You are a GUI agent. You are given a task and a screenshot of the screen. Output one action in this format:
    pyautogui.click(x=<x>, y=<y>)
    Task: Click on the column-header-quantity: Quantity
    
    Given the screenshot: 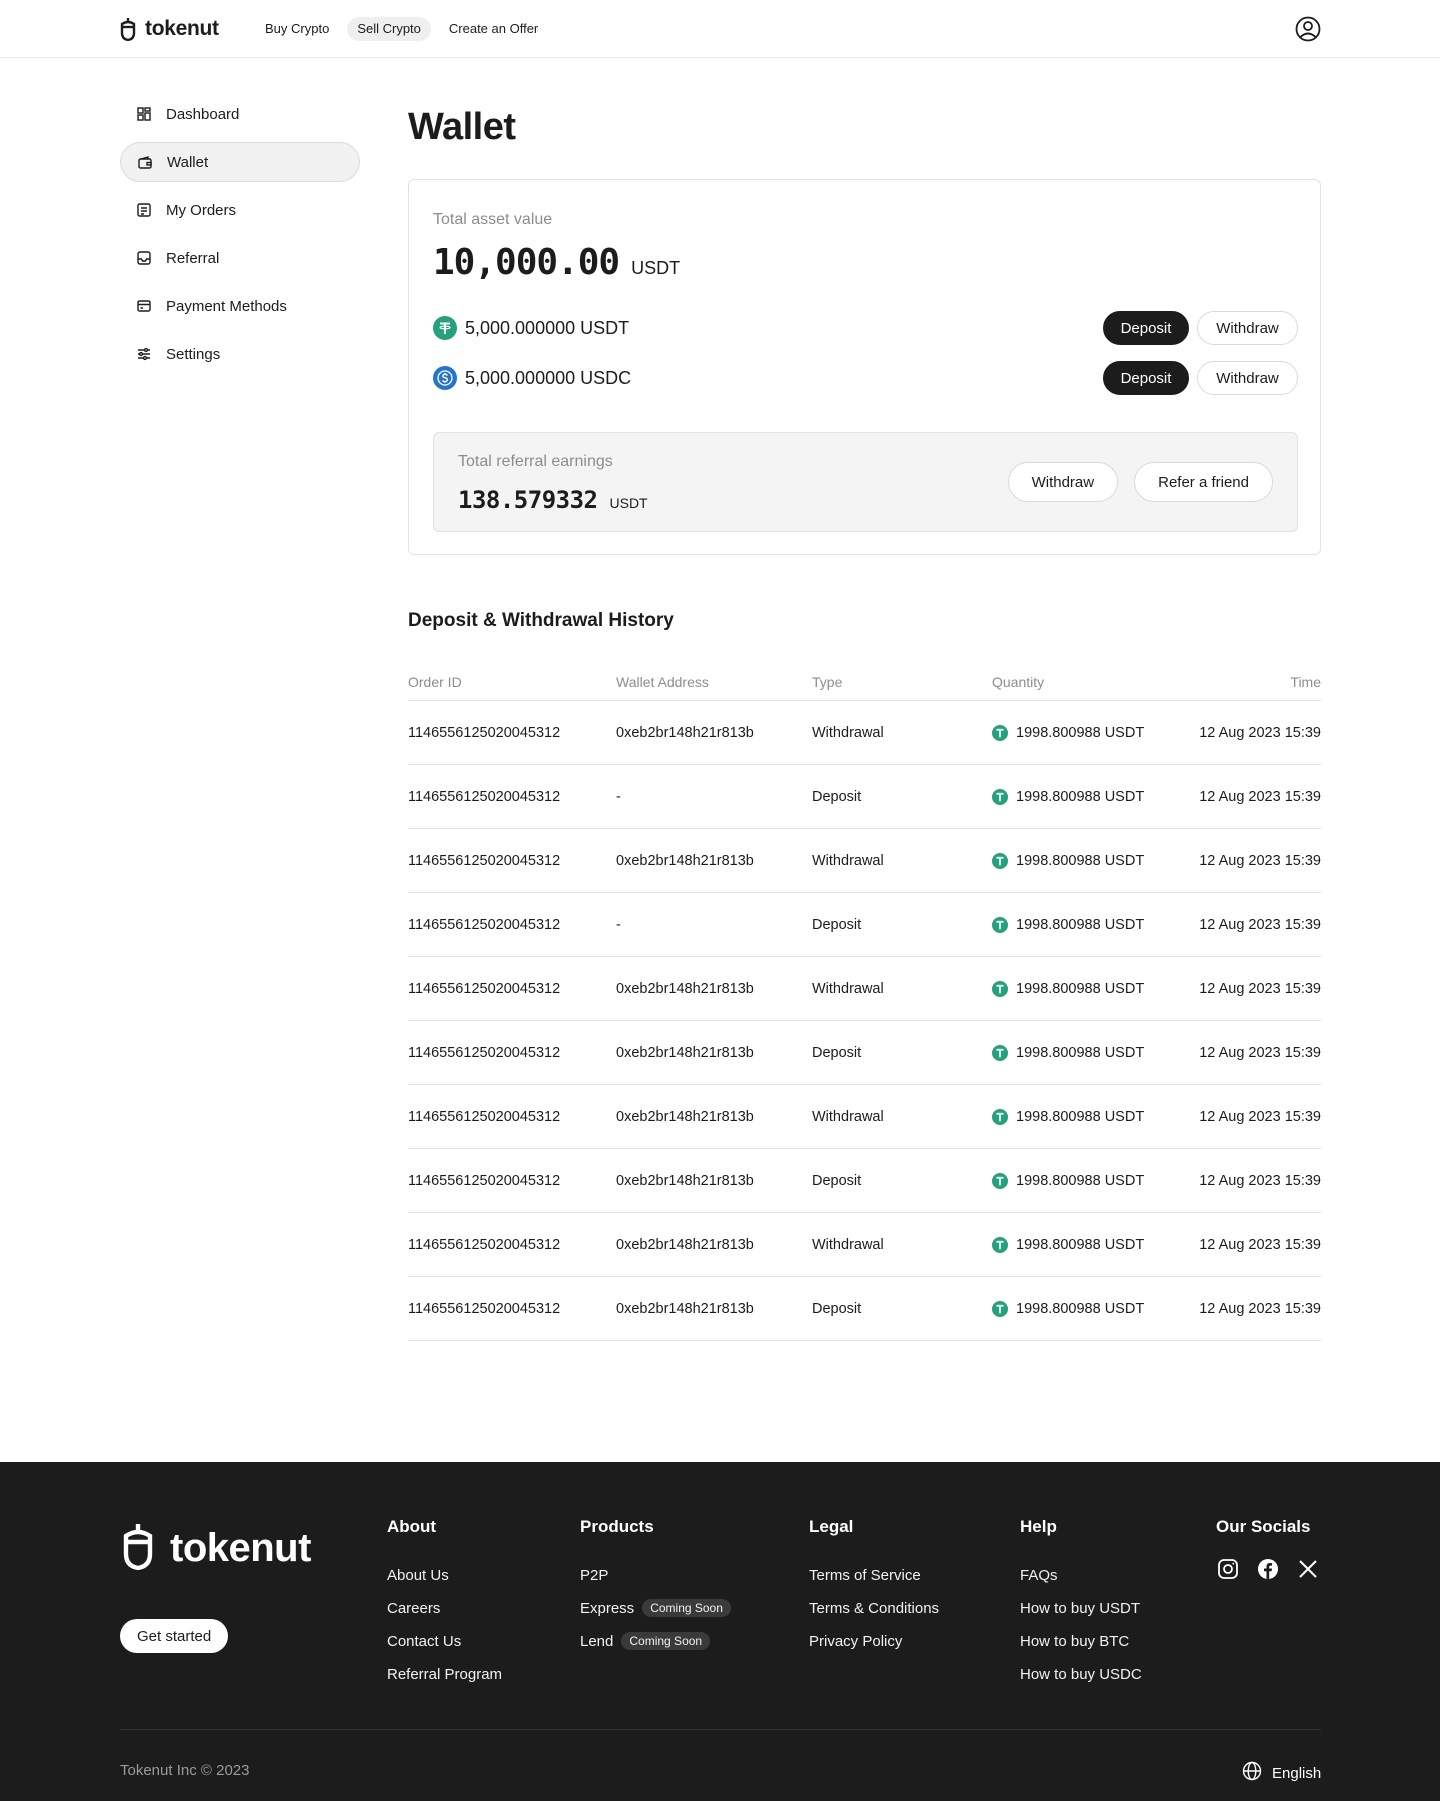 What is the action you would take?
    pyautogui.click(x=1018, y=681)
    